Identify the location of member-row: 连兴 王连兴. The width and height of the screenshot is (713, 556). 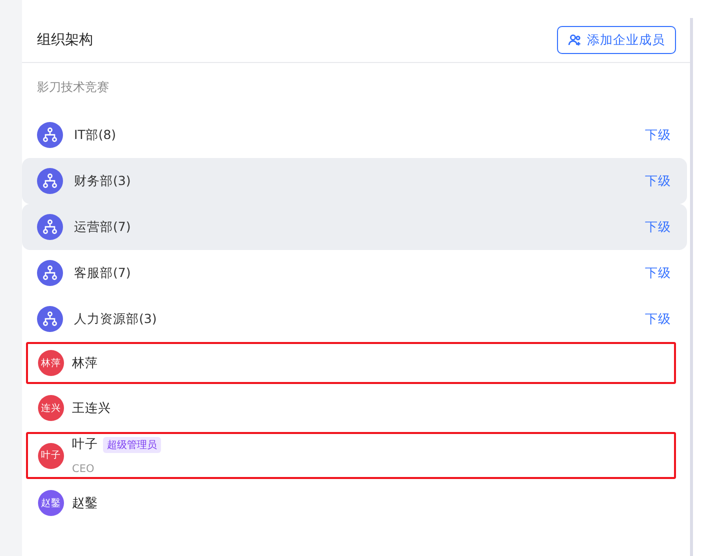
(351, 408).